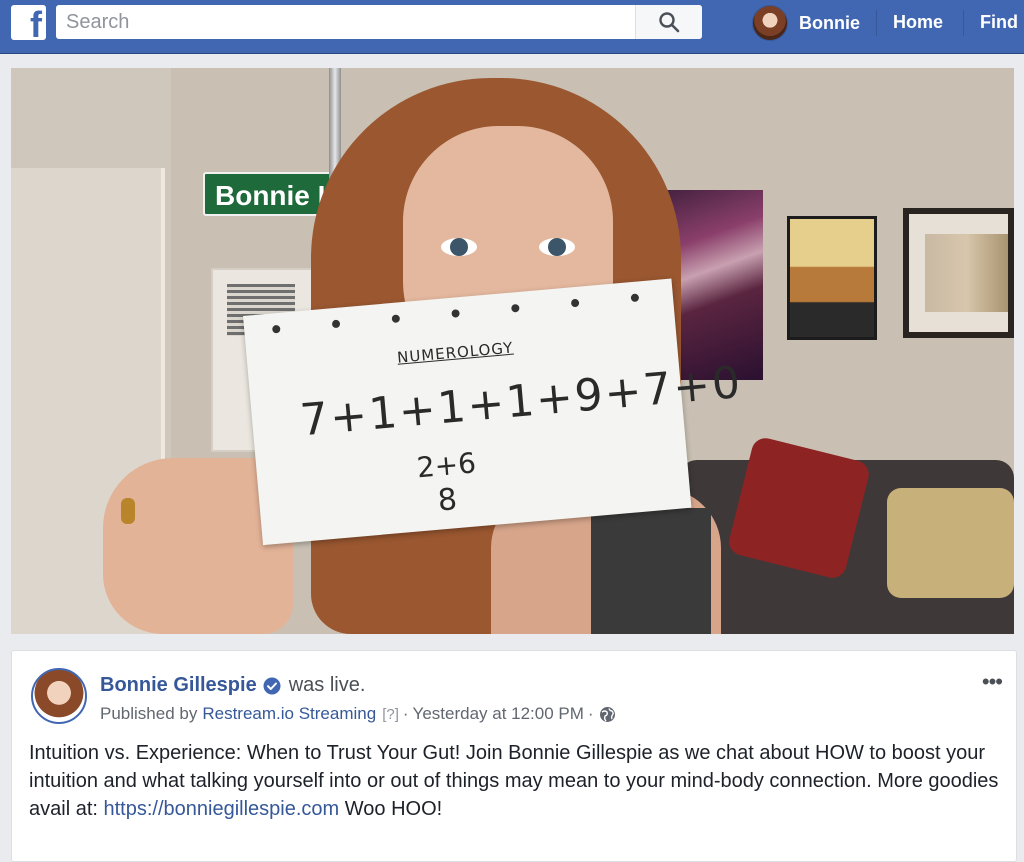 This screenshot has width=1024, height=862. I want to click on help-marker: [?], so click(390, 714).